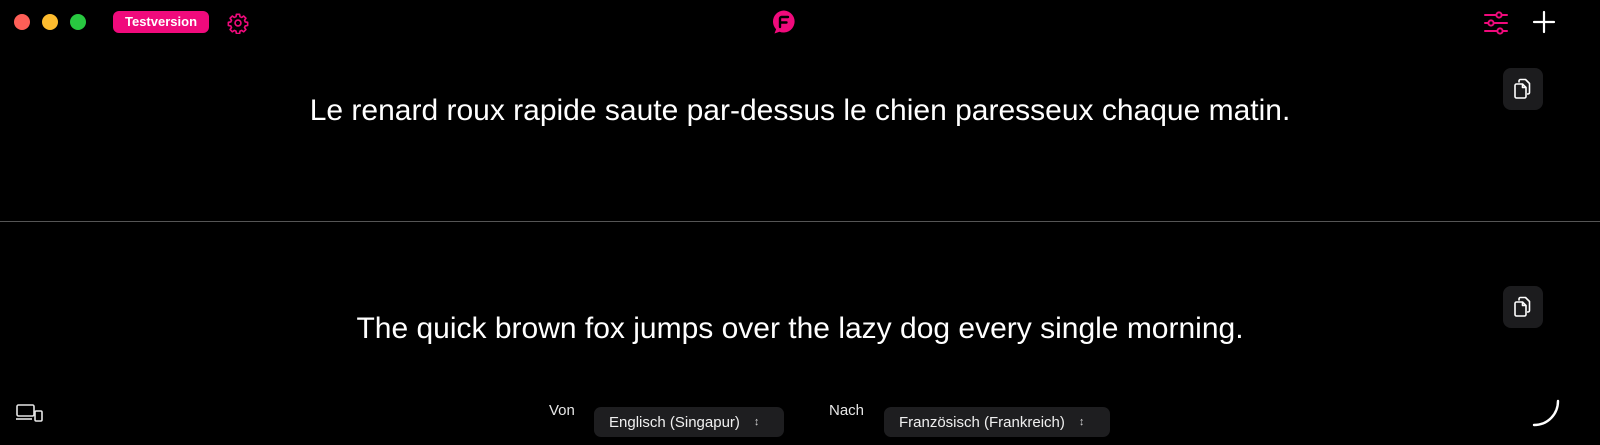  I want to click on sliders-icon, so click(1496, 23).